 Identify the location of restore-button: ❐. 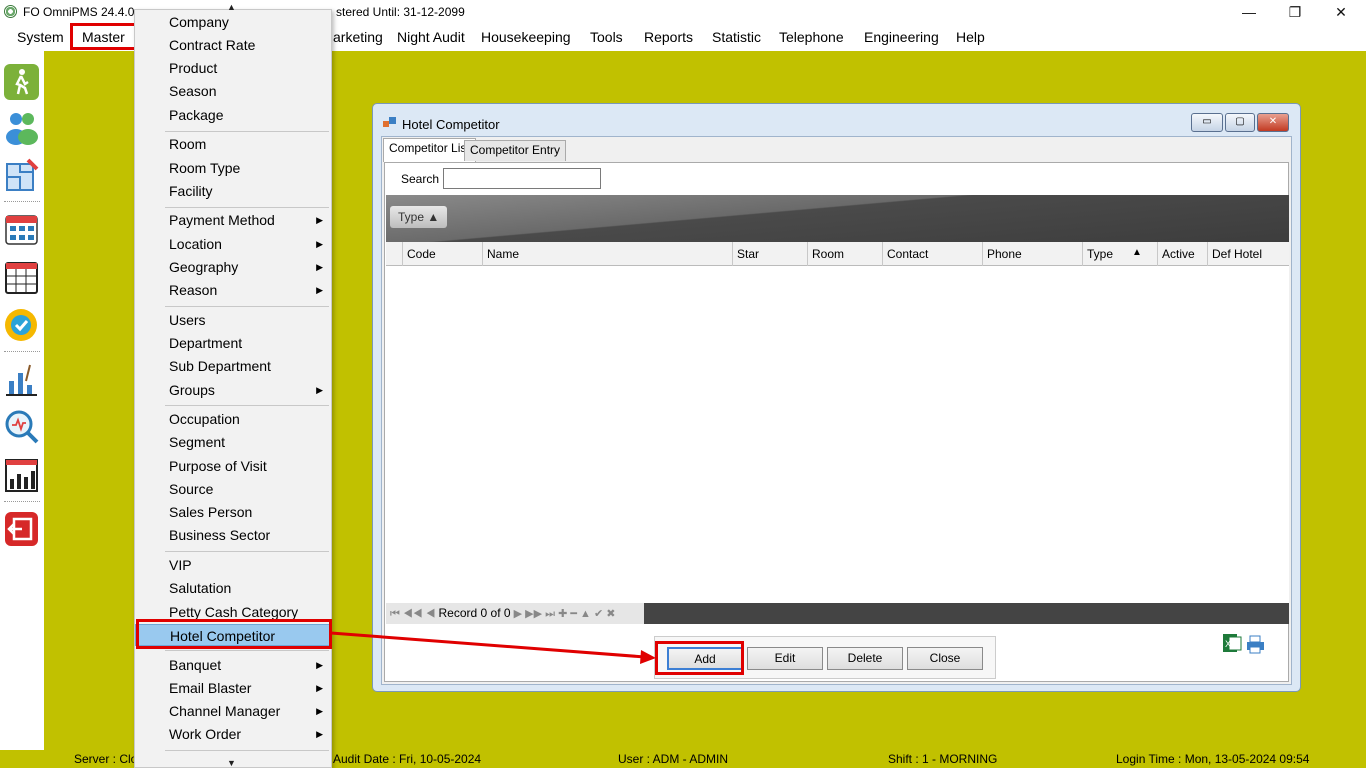
(1295, 12).